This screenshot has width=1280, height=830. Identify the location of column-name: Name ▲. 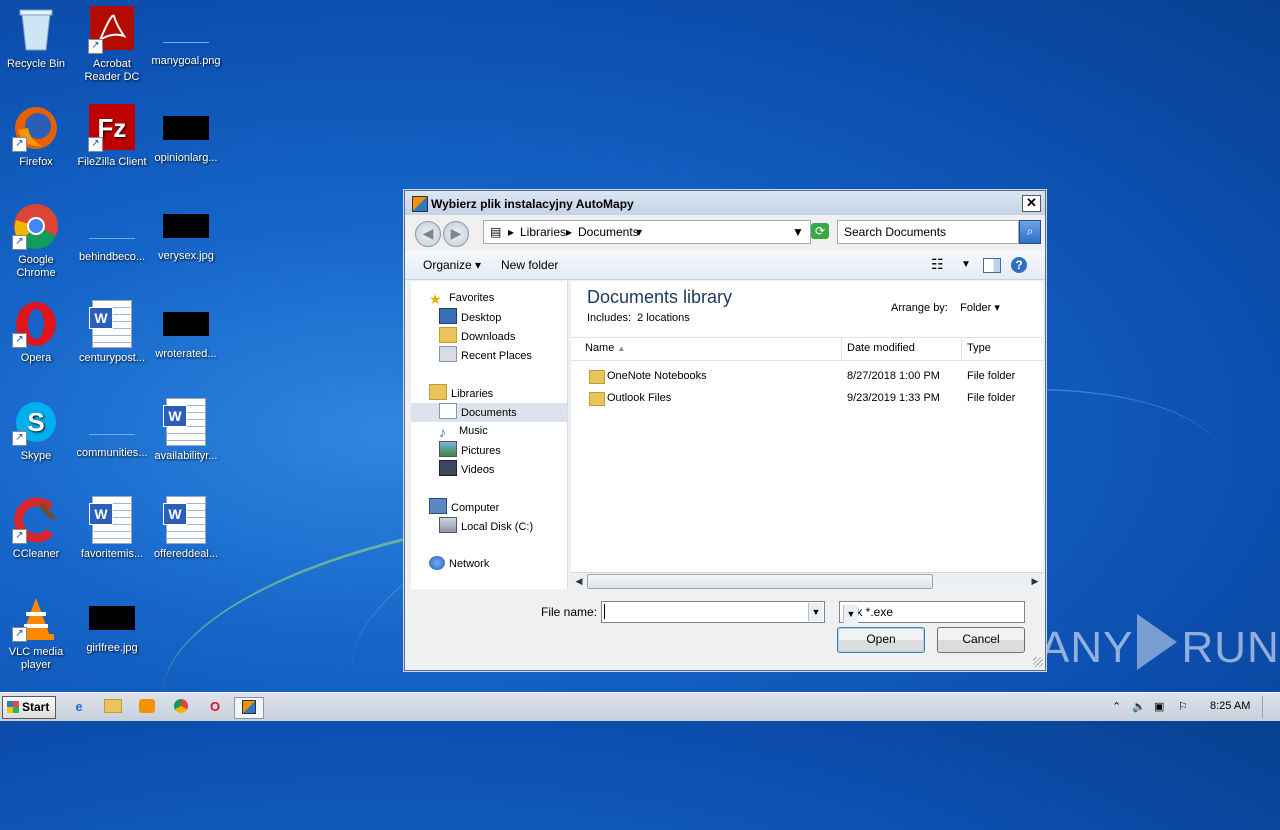
(605, 348).